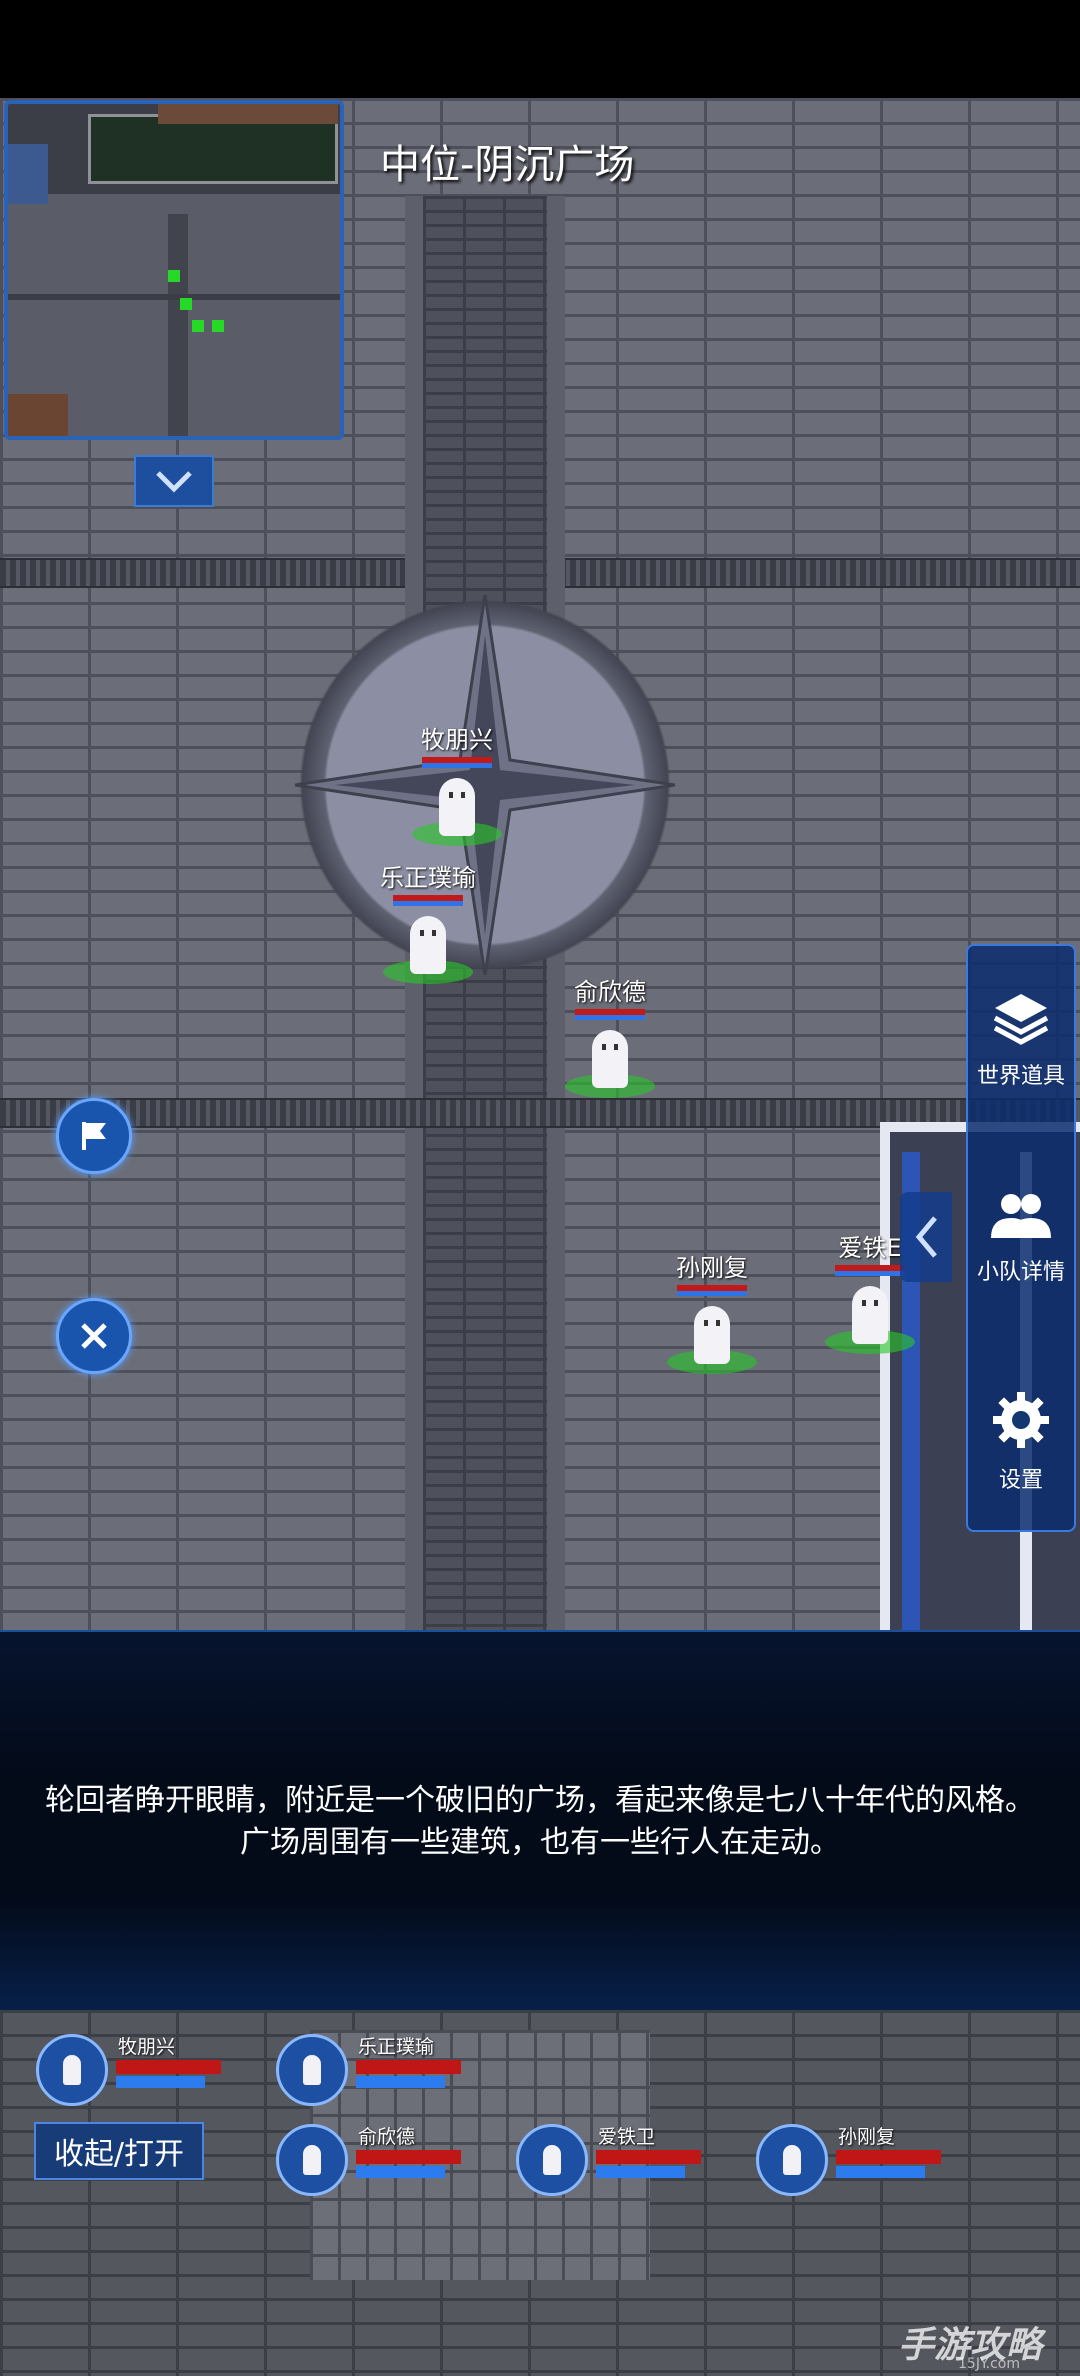  I want to click on party-member: 孙刚复, so click(866, 2164).